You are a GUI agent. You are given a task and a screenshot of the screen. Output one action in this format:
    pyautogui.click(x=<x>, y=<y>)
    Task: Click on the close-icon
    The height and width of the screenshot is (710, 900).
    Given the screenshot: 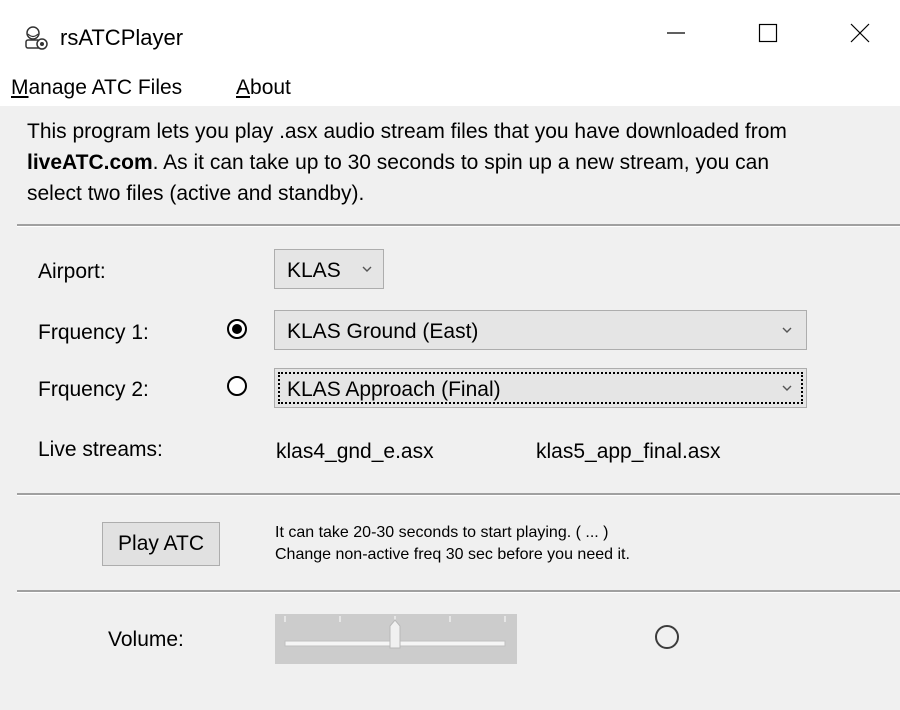 What is the action you would take?
    pyautogui.click(x=860, y=35)
    